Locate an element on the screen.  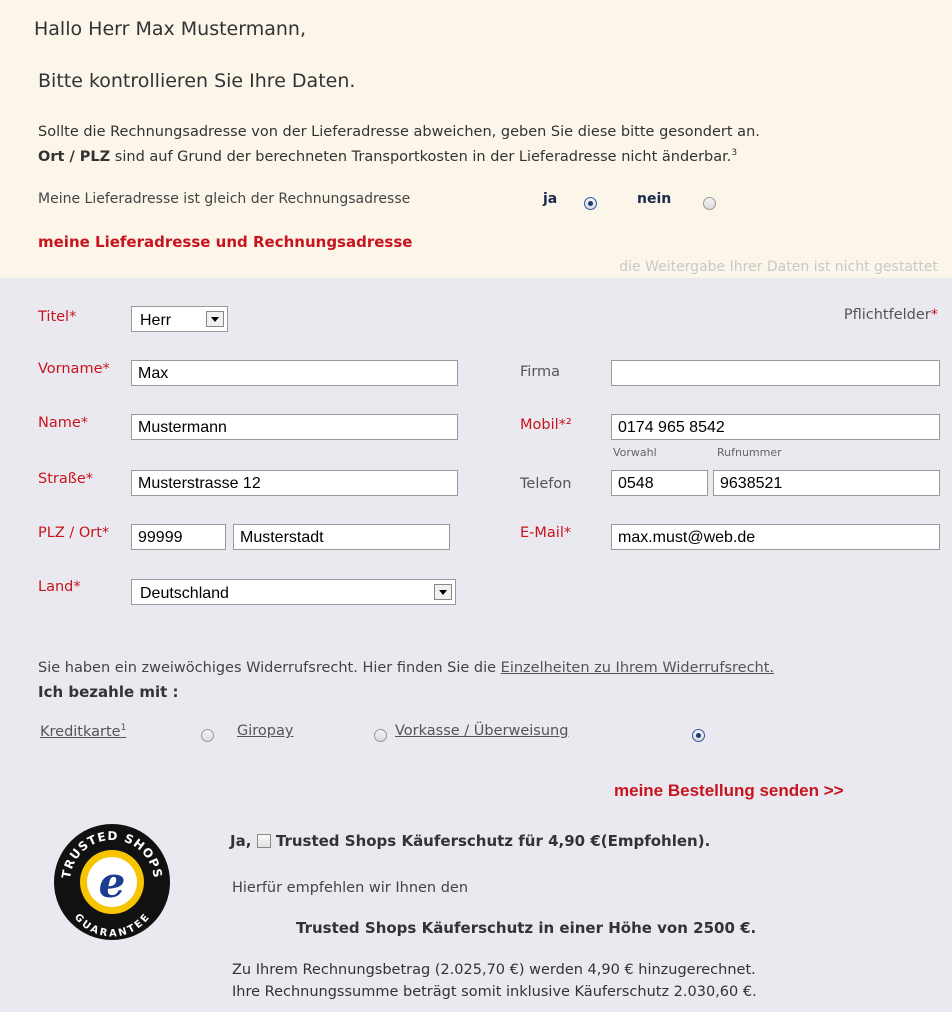
rufnummer-input: 9638521 is located at coordinates (826, 483).